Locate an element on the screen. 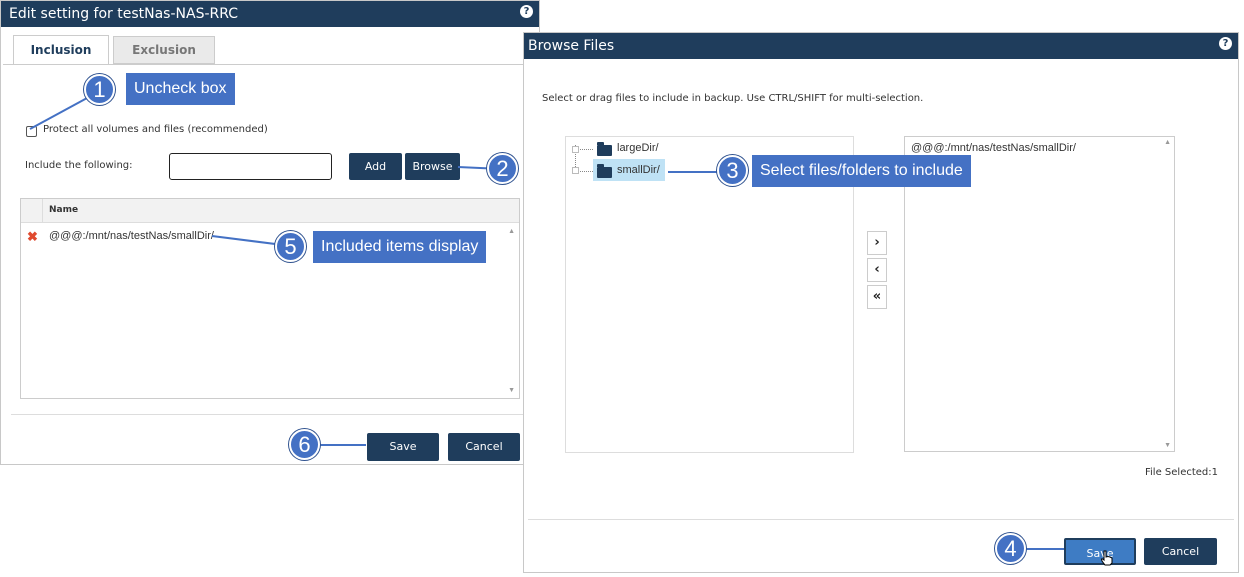 The height and width of the screenshot is (577, 1244). callout-label-3: Select files/folders to include is located at coordinates (861, 171).